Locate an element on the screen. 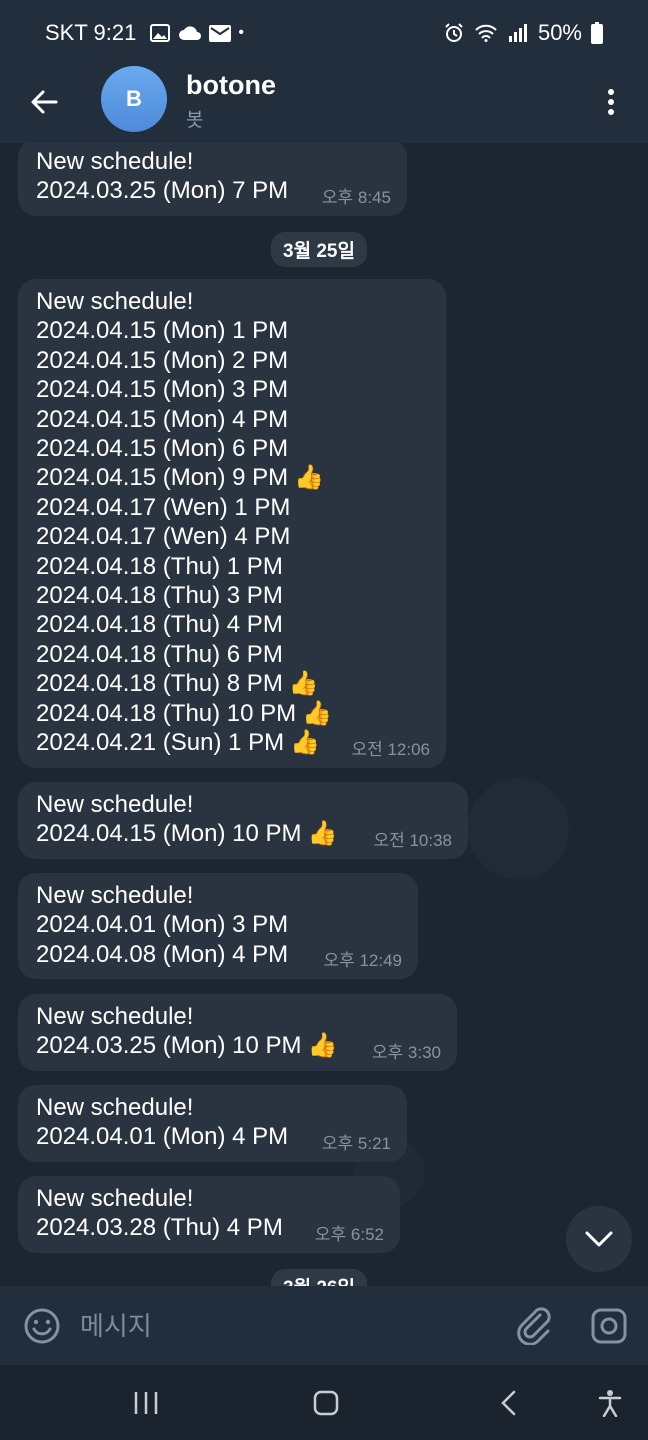  camera-icon is located at coordinates (609, 1326).